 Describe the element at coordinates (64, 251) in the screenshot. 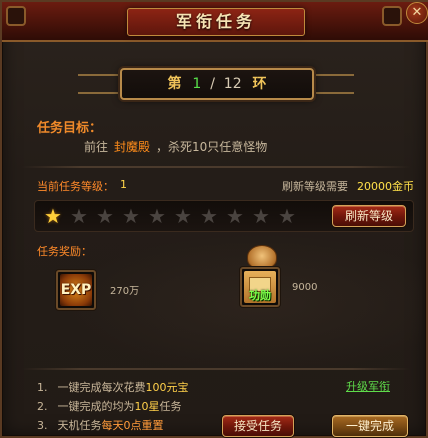

I see `rewards-label: 任务奖励：` at that location.